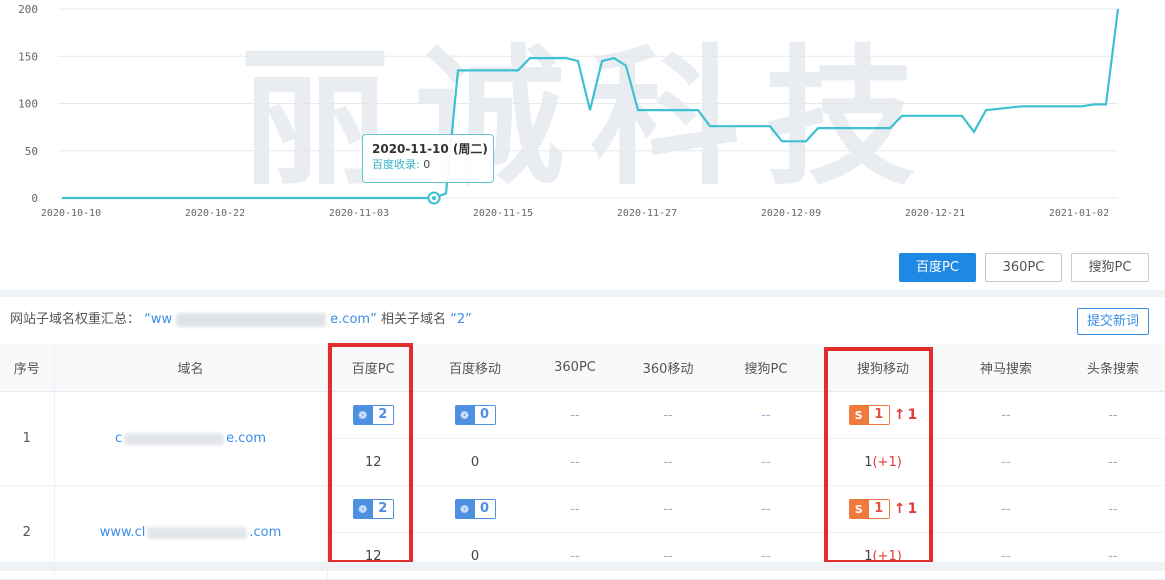 The image size is (1165, 580). What do you see at coordinates (883, 368) in the screenshot?
I see `col-header-sogou-mobile: 搜狗移动` at bounding box center [883, 368].